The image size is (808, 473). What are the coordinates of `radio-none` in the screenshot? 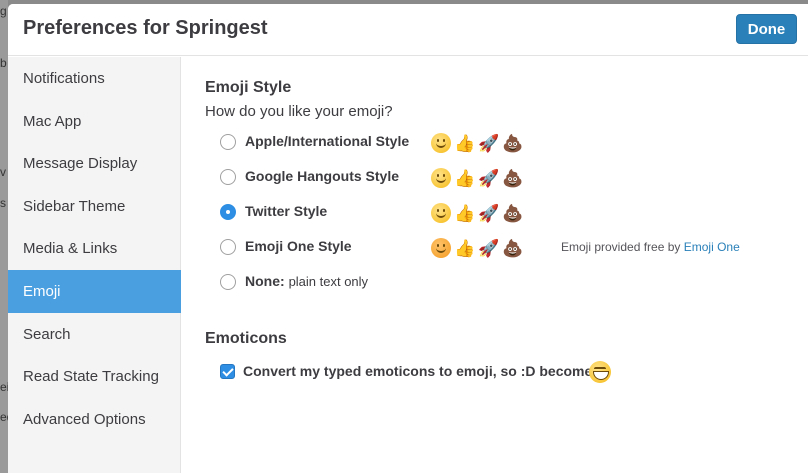 It's located at (228, 282).